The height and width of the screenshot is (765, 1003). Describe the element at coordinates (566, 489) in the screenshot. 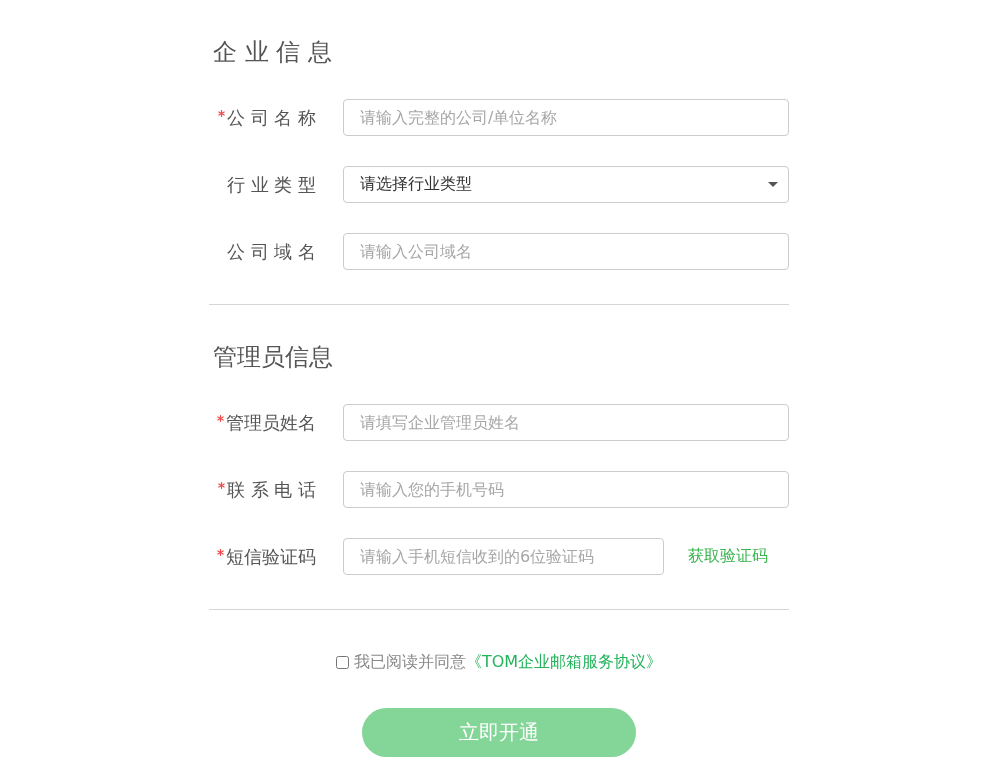

I see `input-field: 请输入您的手机号码` at that location.